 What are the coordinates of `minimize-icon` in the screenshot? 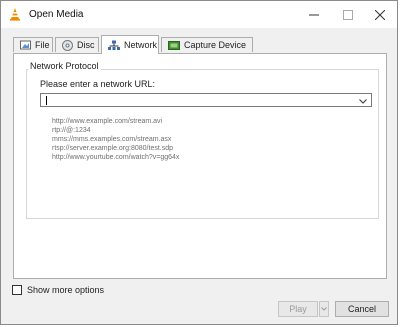 It's located at (314, 14).